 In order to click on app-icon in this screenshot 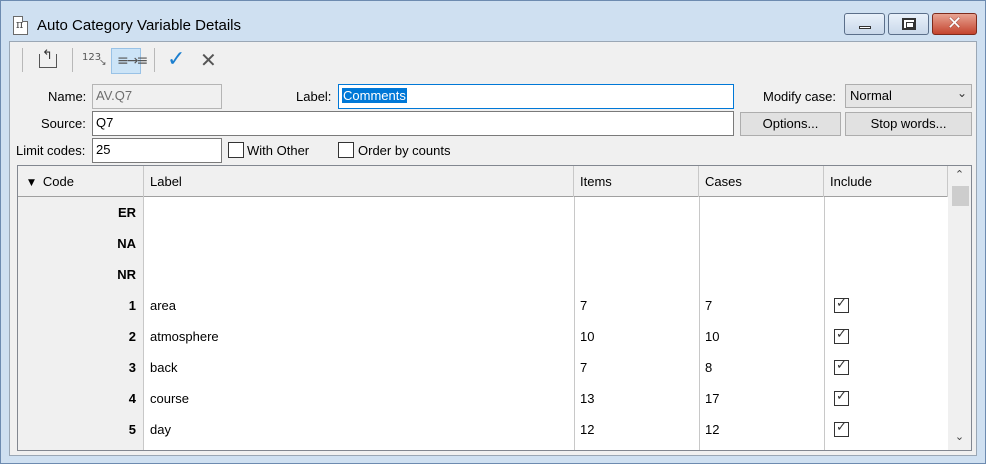, I will do `click(20, 25)`.